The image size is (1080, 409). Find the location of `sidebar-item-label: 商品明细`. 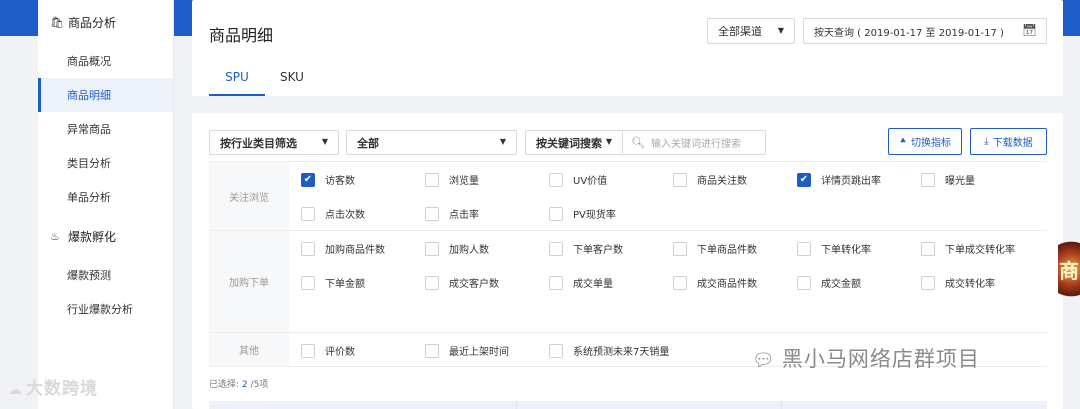

sidebar-item-label: 商品明细 is located at coordinates (89, 95).